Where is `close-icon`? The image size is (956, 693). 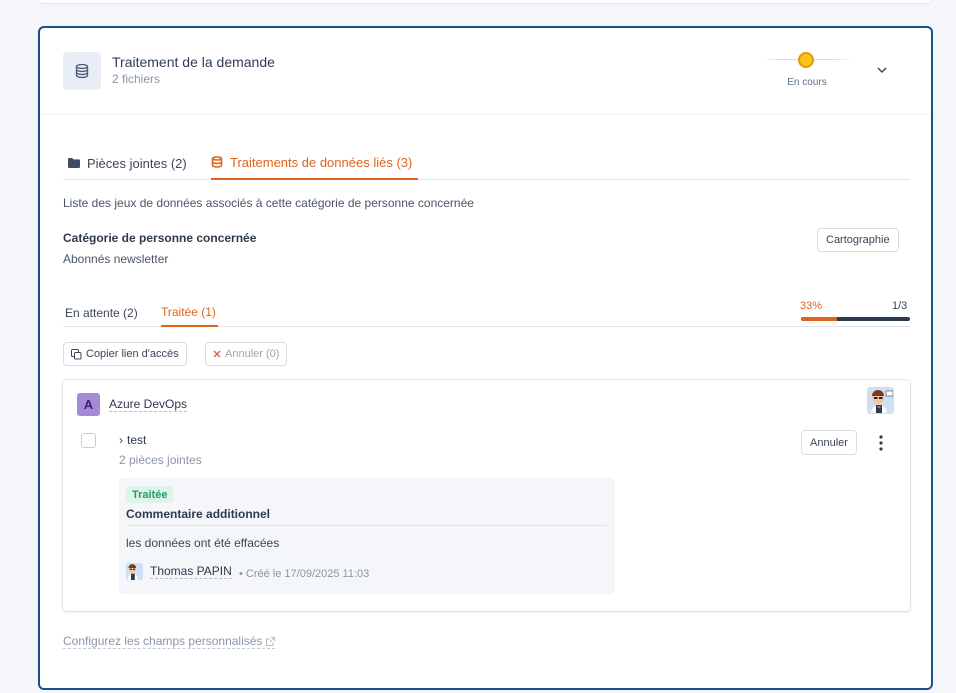
close-icon is located at coordinates (217, 354).